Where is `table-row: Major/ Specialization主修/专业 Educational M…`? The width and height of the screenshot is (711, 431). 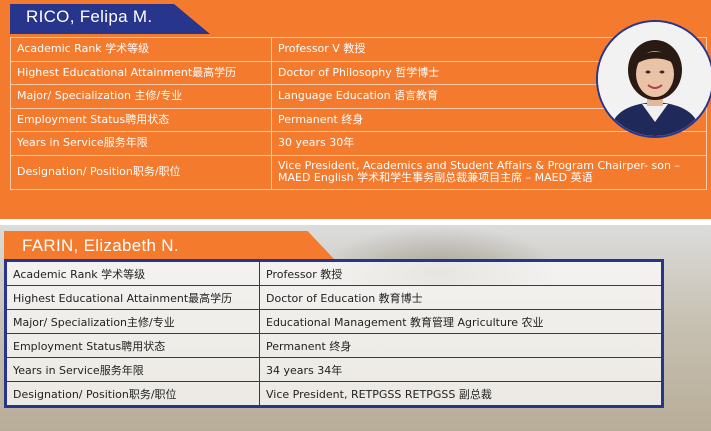 table-row: Major/ Specialization主修/专业 Educational M… is located at coordinates (334, 321).